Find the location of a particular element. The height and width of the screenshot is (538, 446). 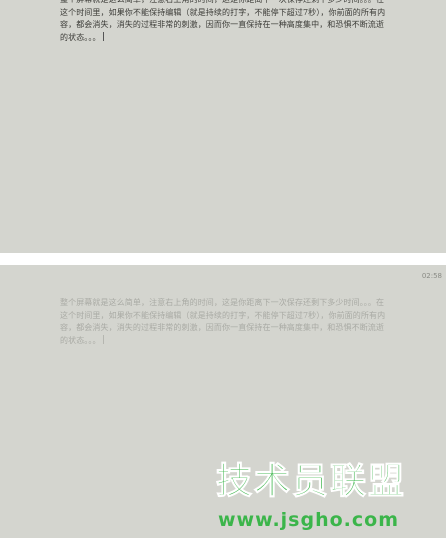

text-caret is located at coordinates (103, 36).